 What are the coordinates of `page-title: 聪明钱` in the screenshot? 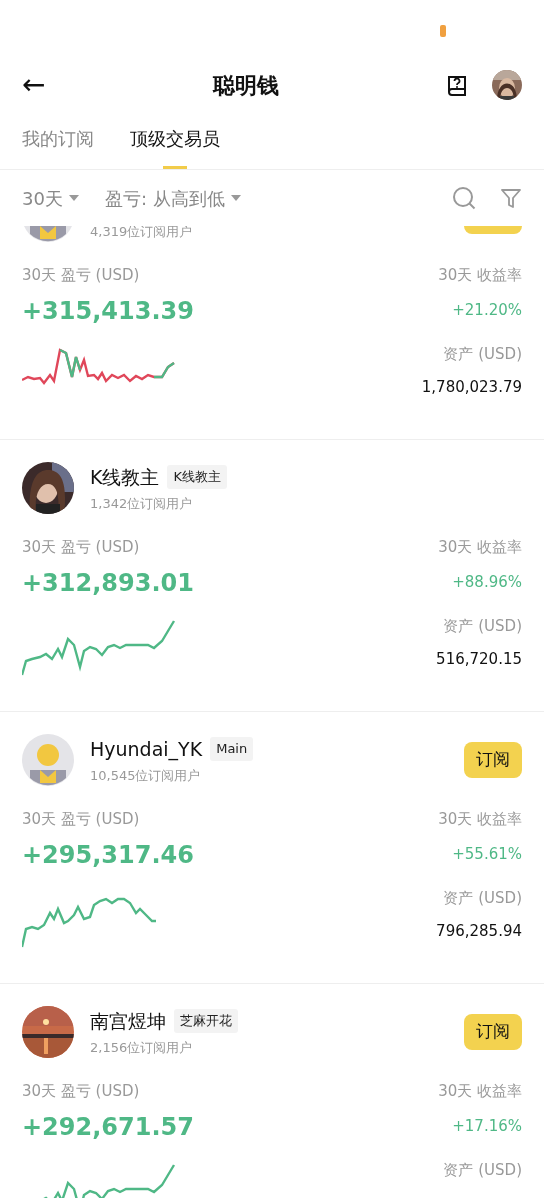 It's located at (245, 85).